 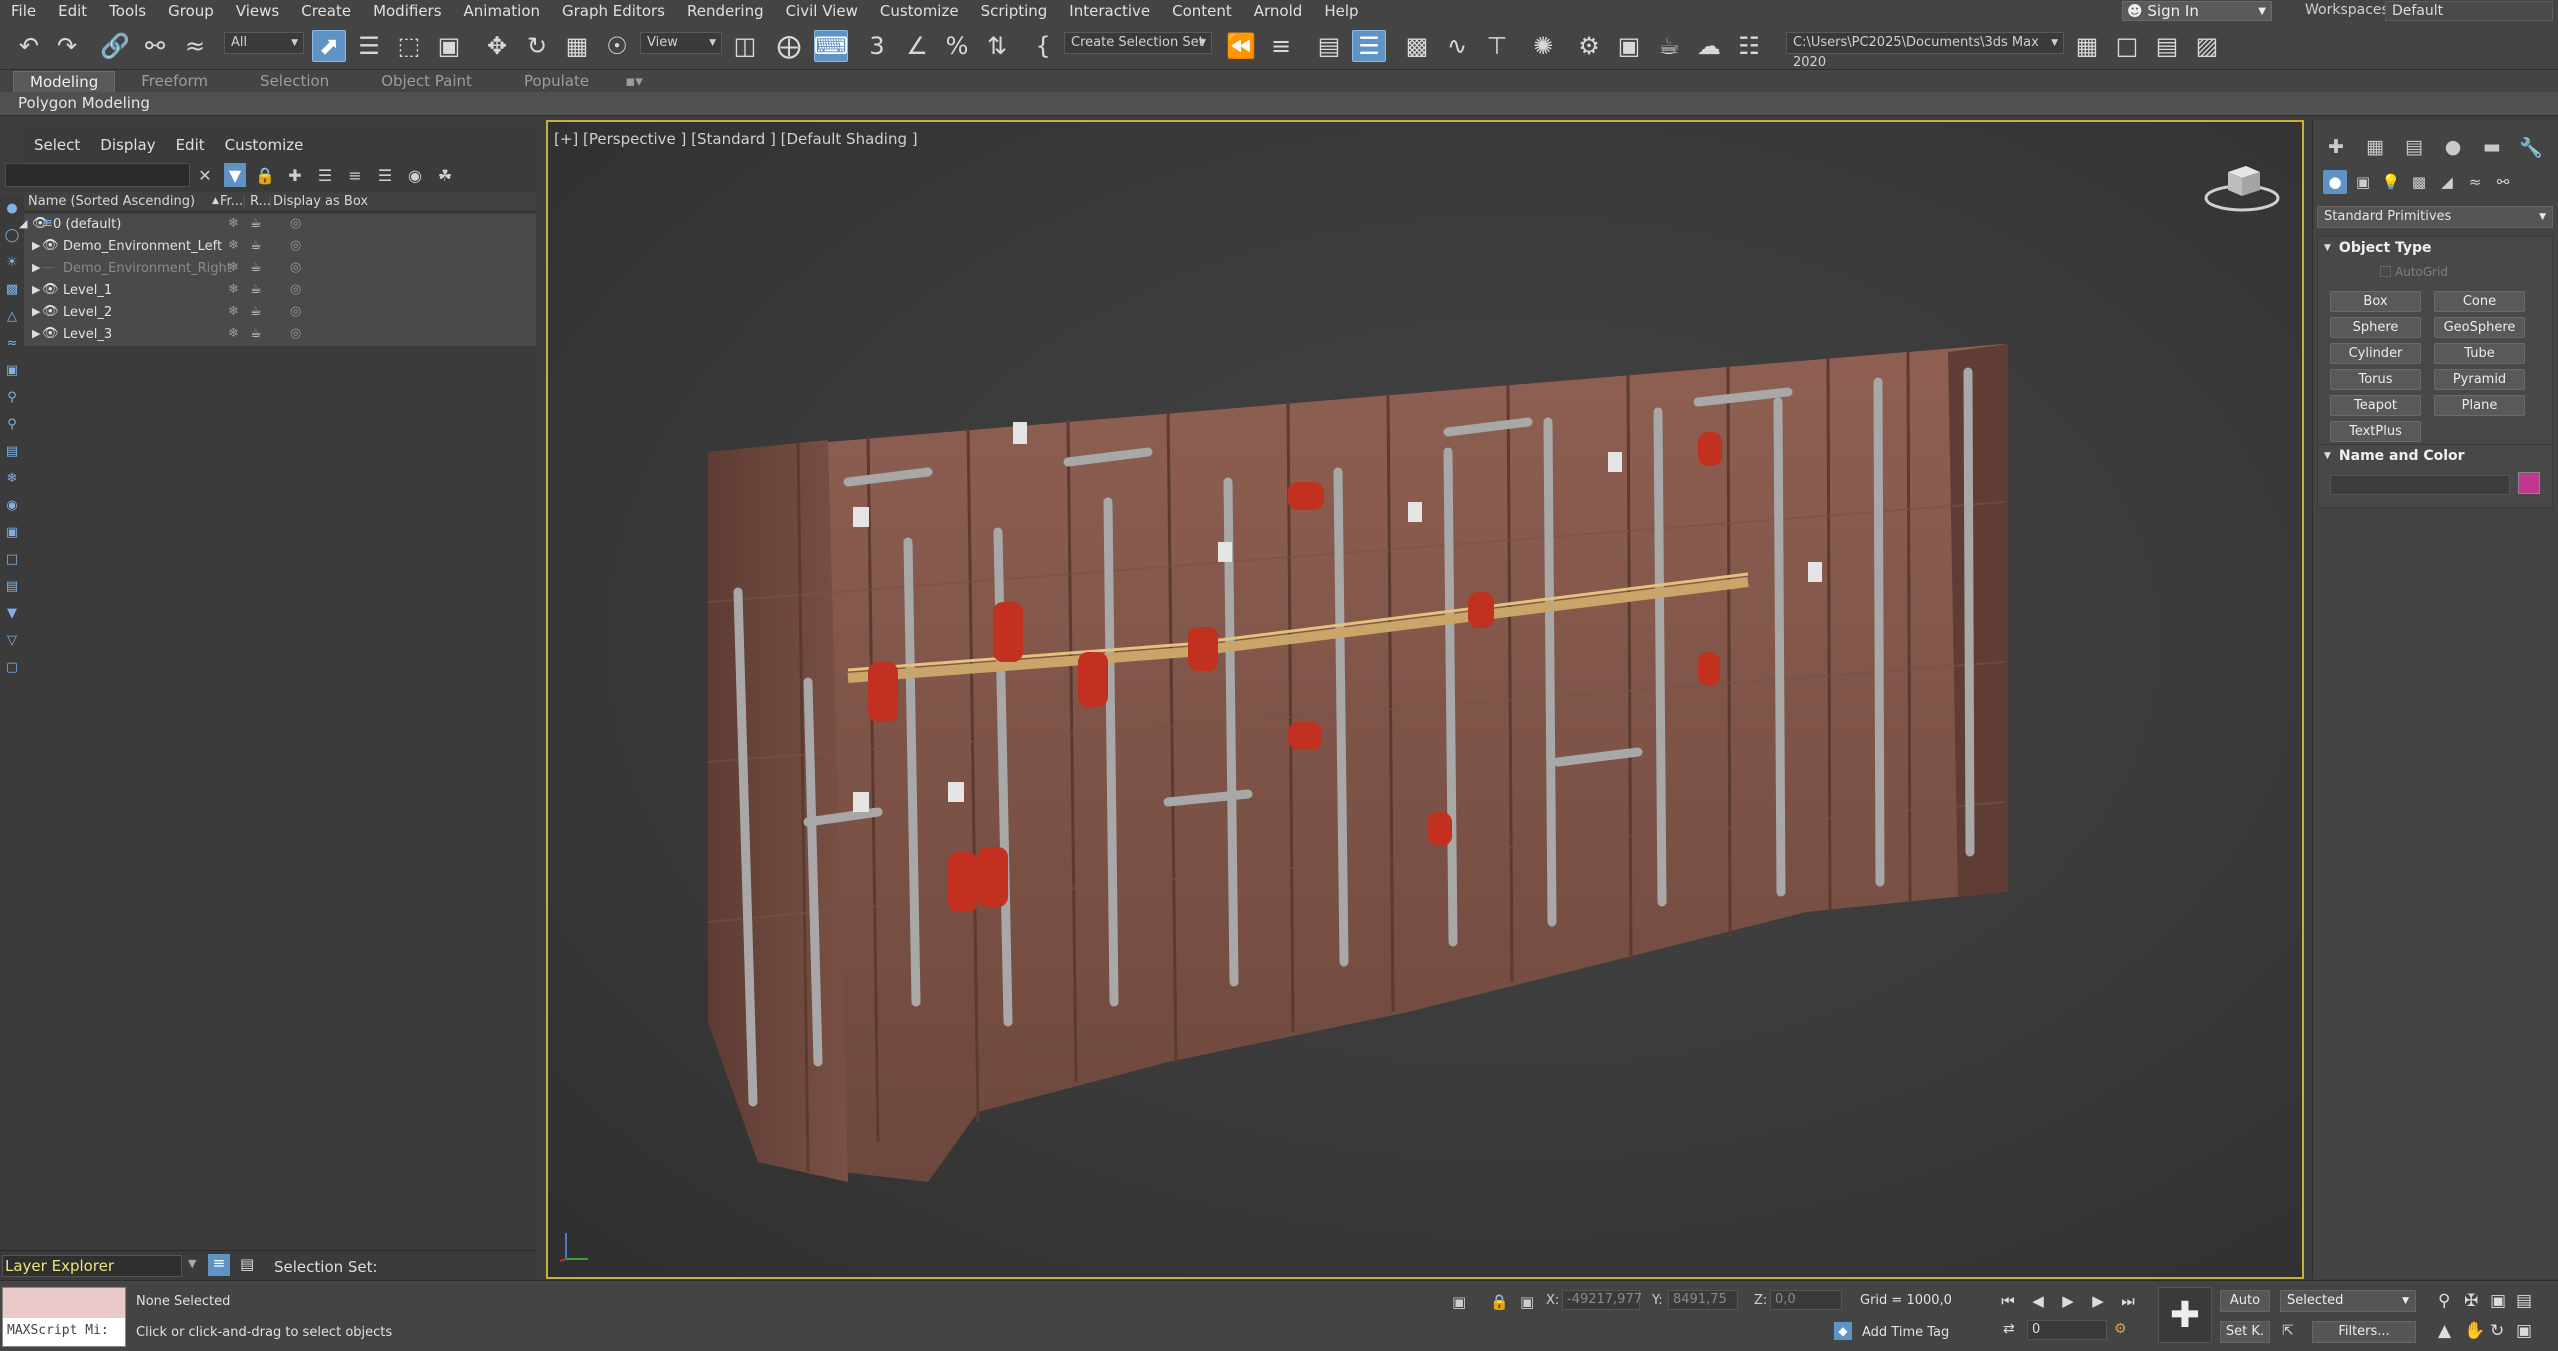 What do you see at coordinates (725, 11) in the screenshot?
I see `menu-rendering: Rendering` at bounding box center [725, 11].